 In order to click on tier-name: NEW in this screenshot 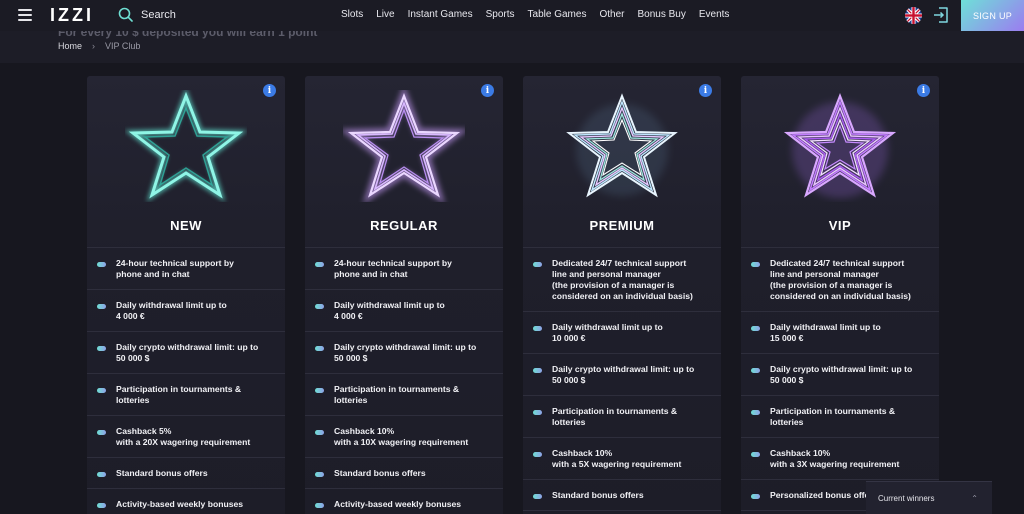, I will do `click(186, 225)`.